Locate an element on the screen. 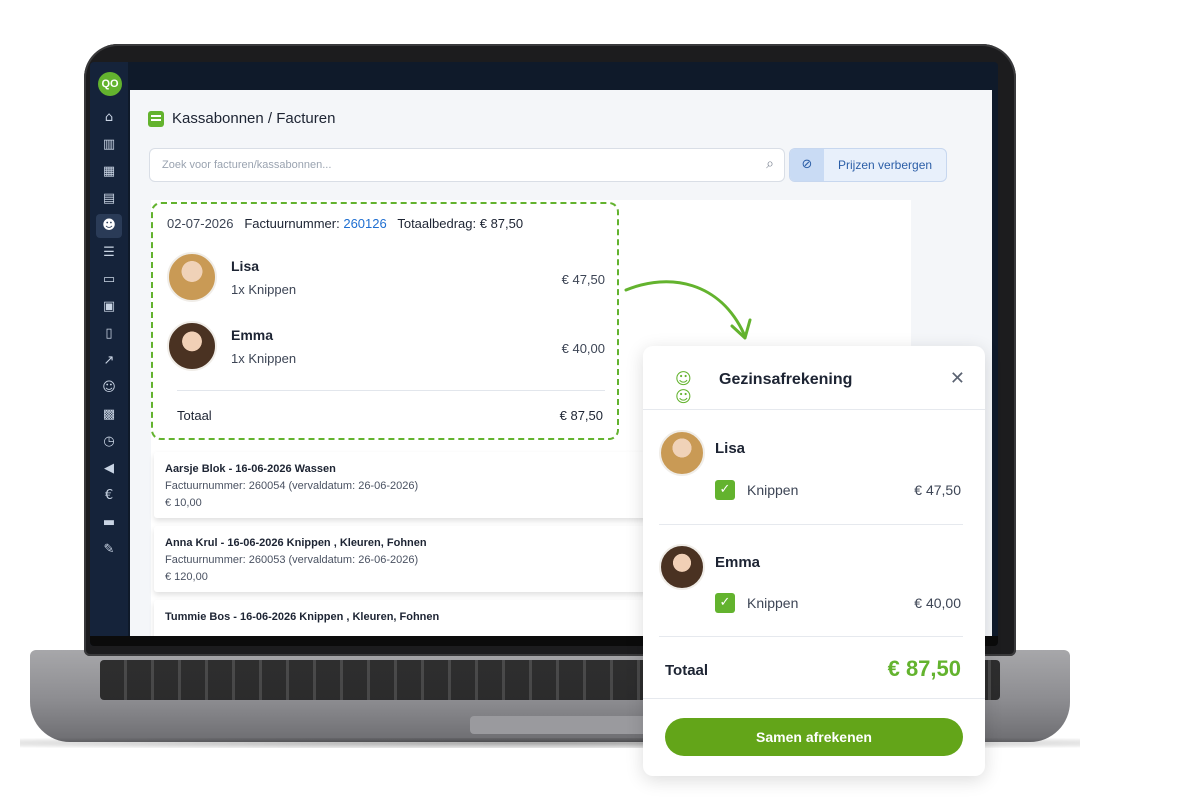 This screenshot has height=800, width=1200. trend-icon: ↗ is located at coordinates (109, 361).